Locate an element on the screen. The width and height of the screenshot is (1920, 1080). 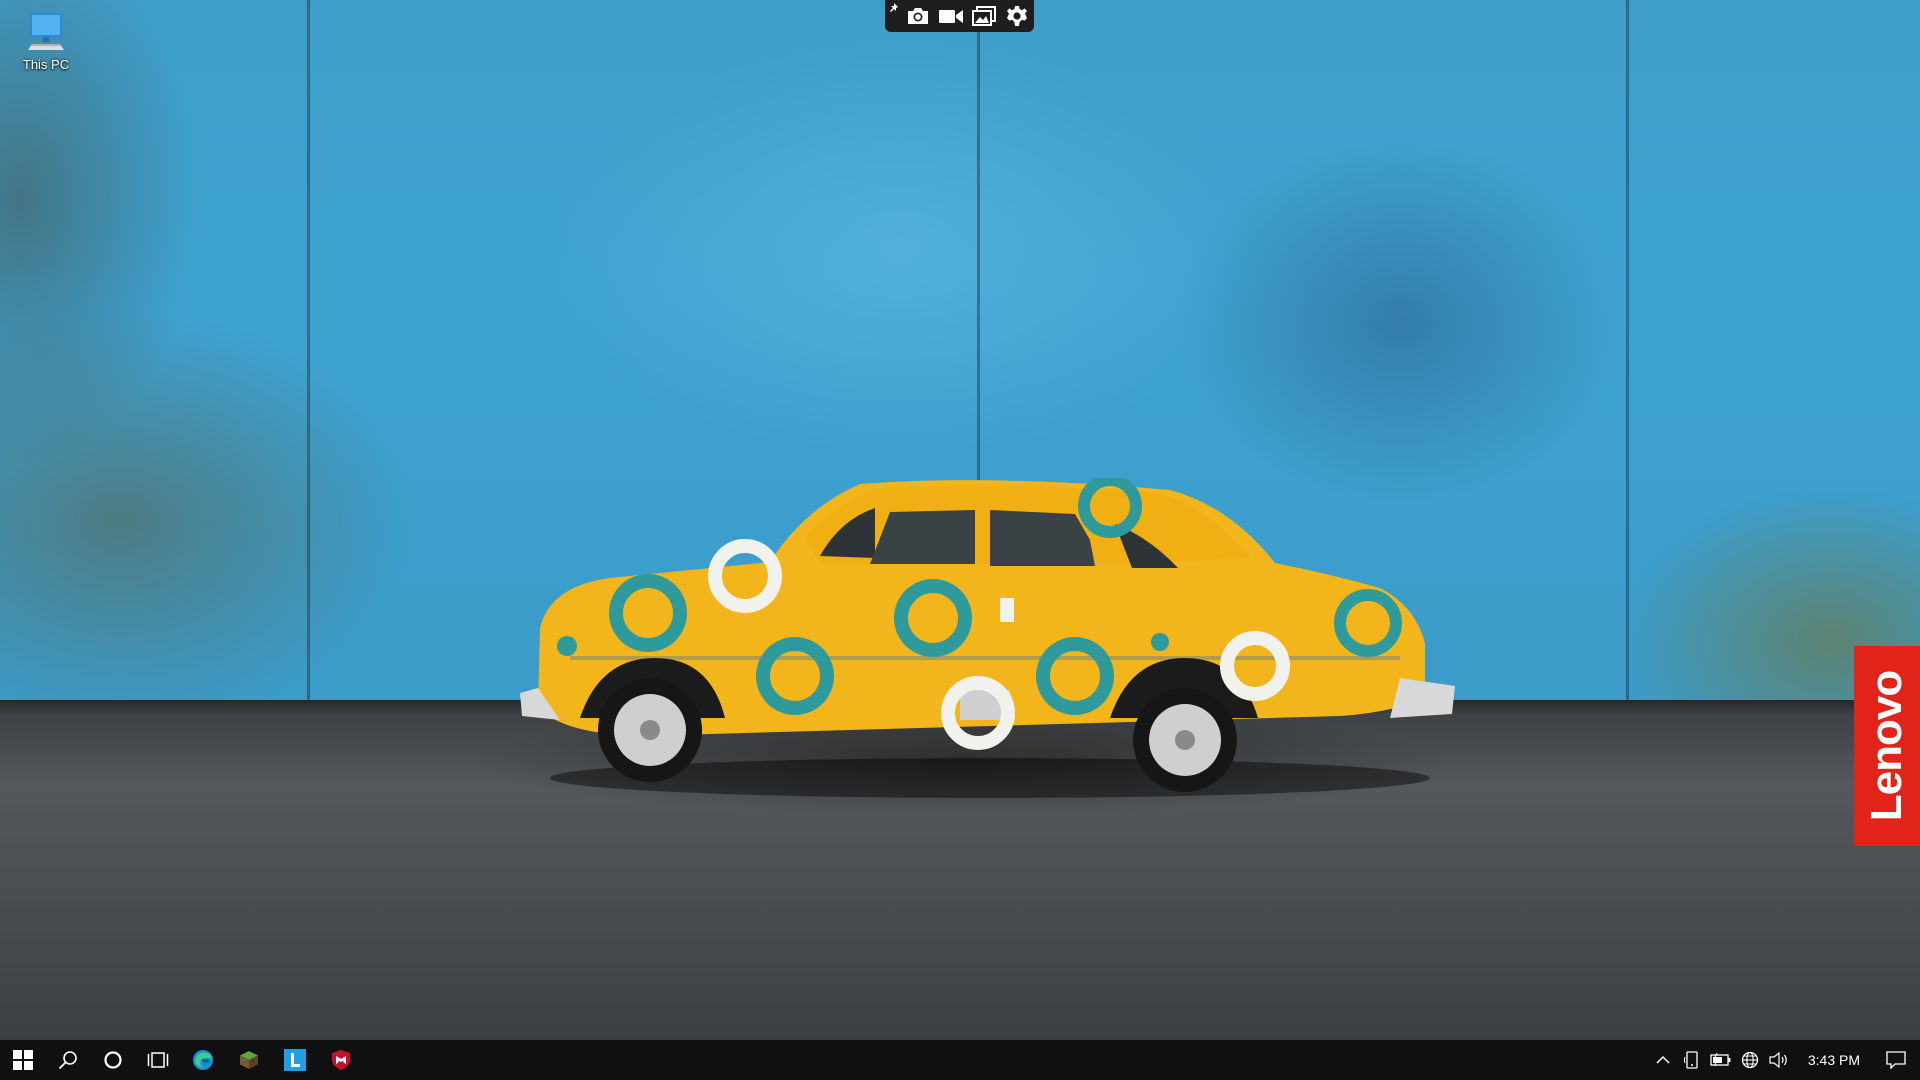
lenovo-vantage-icon is located at coordinates (295, 1060).